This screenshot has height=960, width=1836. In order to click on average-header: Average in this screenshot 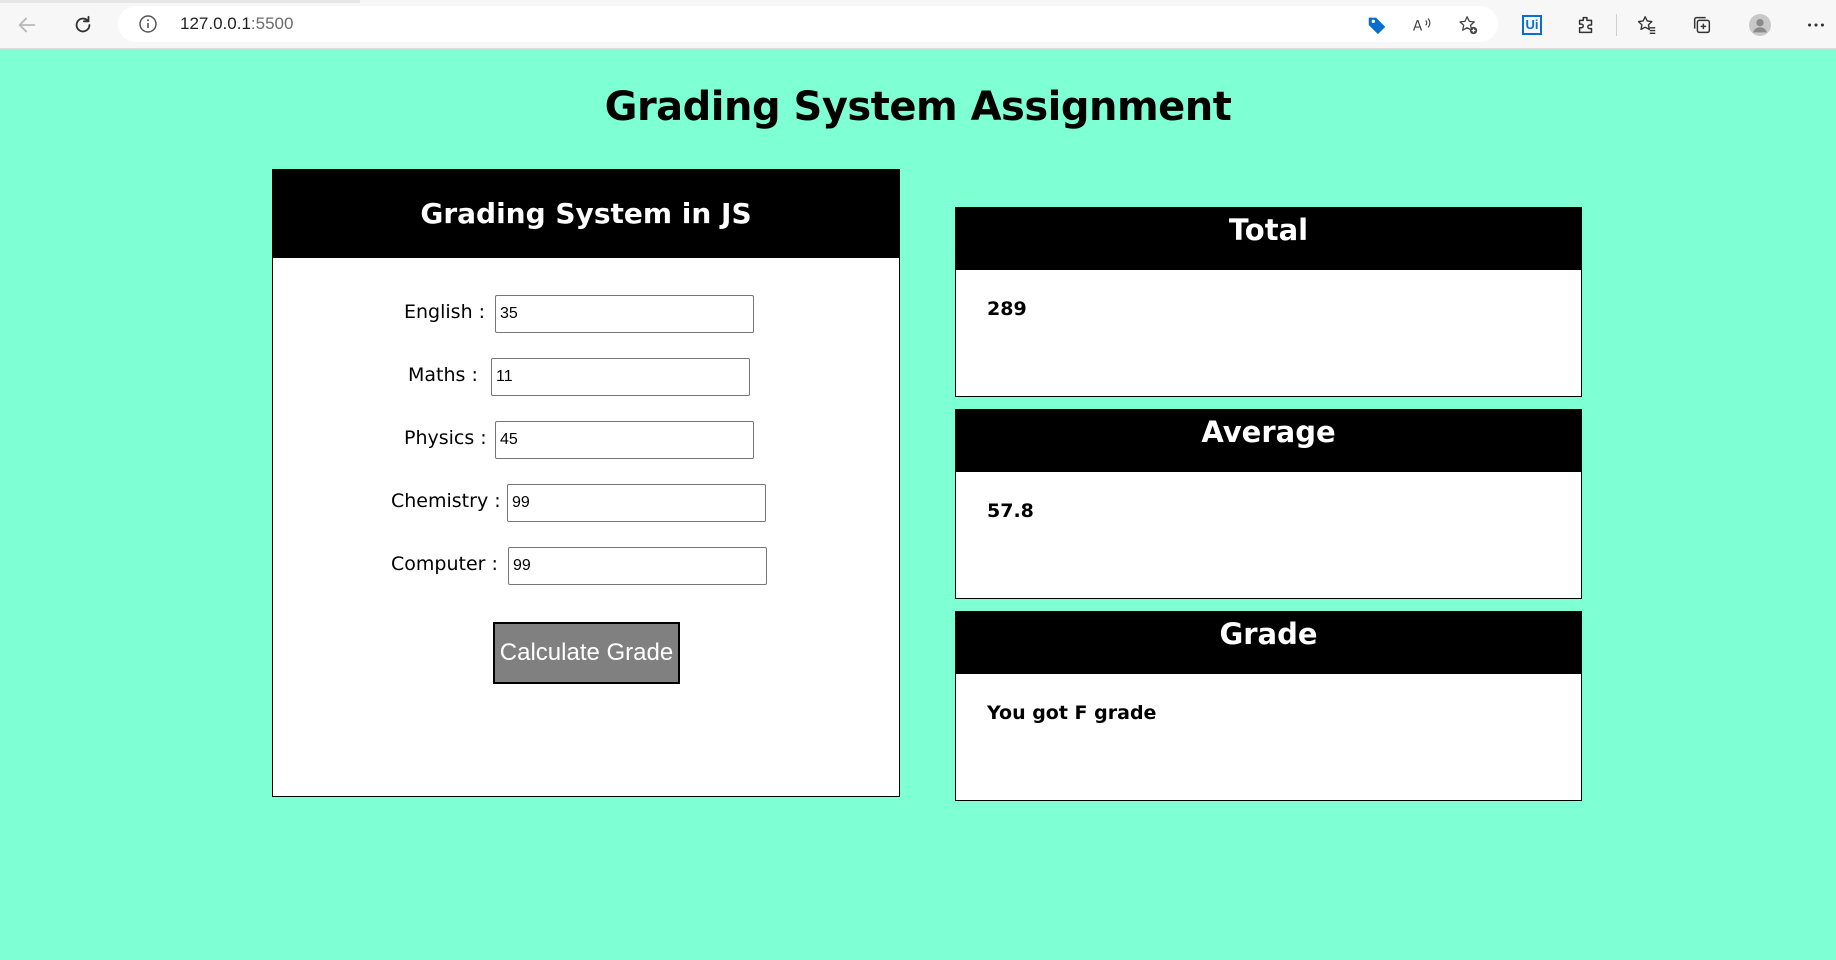, I will do `click(1268, 441)`.